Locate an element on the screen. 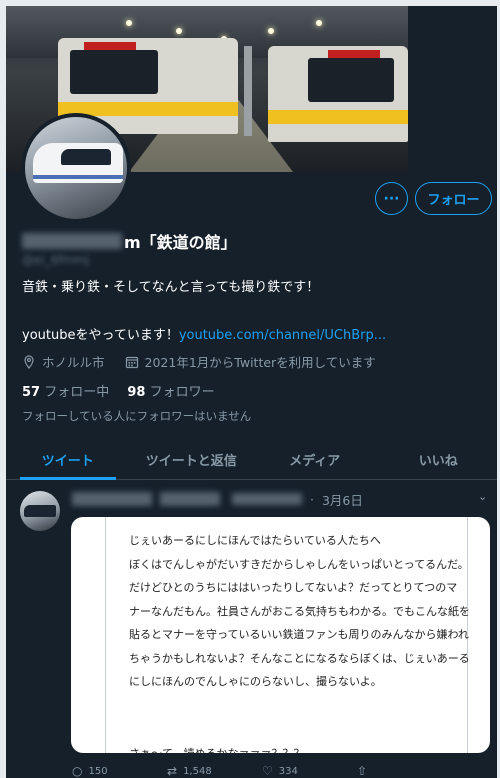 Image resolution: width=500 pixels, height=778 pixels. following-link: 57 フォロー中 is located at coordinates (65, 392).